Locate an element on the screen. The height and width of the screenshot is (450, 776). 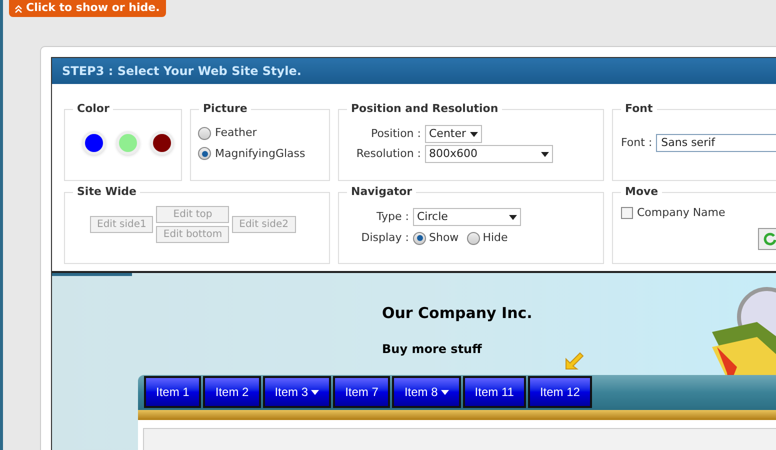
field-label: Type : is located at coordinates (392, 216).